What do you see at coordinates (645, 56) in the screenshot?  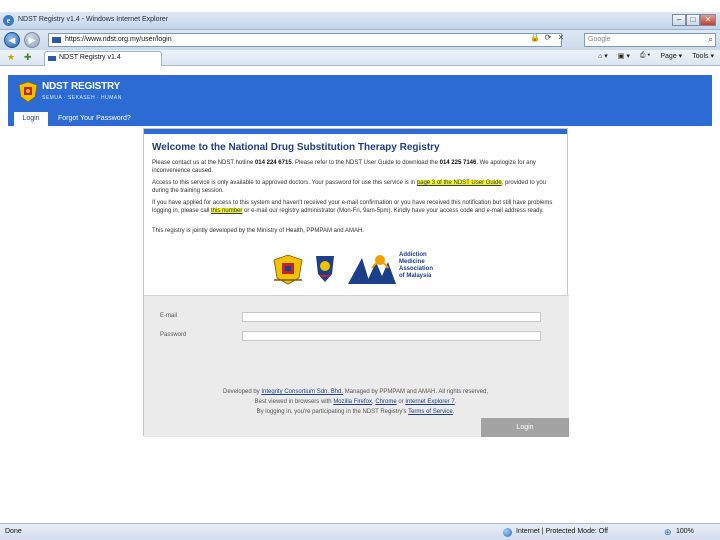 I see `print-icon: ⎙ ▾` at bounding box center [645, 56].